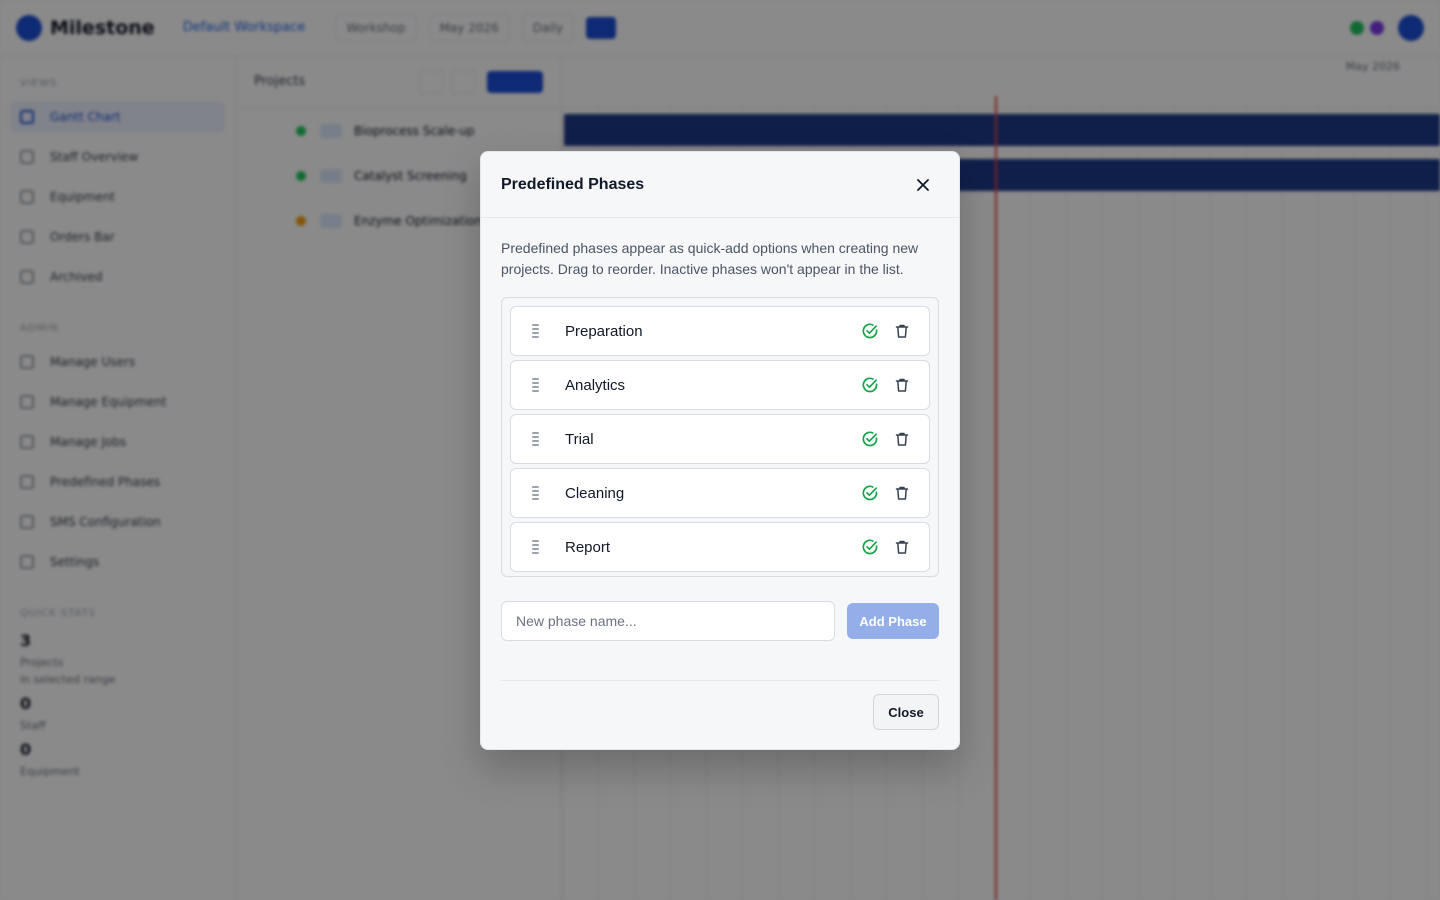 Image resolution: width=1440 pixels, height=900 pixels. I want to click on dialog-header: Predefined Phases, so click(720, 185).